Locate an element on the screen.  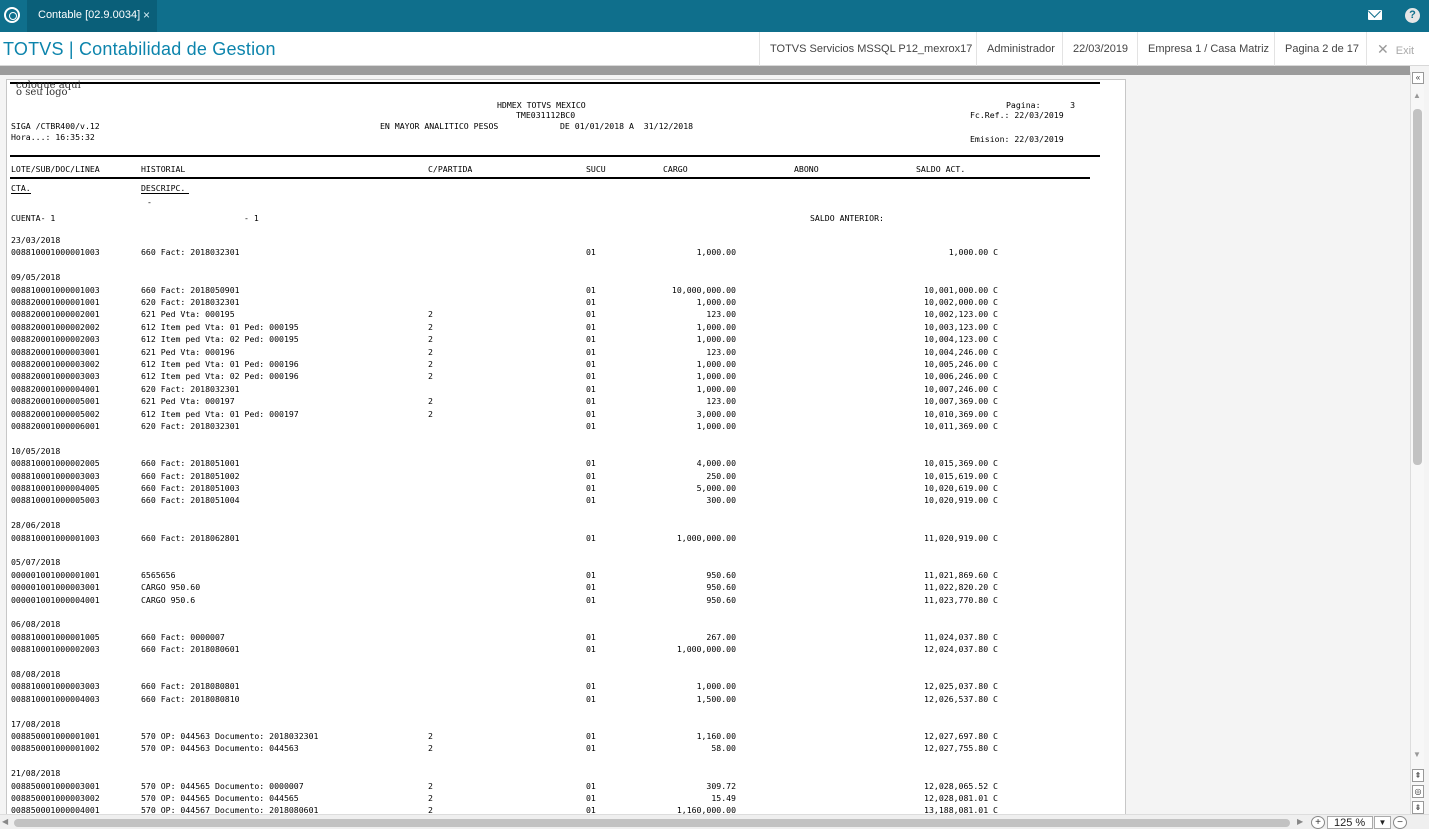
row-lote: 008850001000001002 is located at coordinates (55, 748).